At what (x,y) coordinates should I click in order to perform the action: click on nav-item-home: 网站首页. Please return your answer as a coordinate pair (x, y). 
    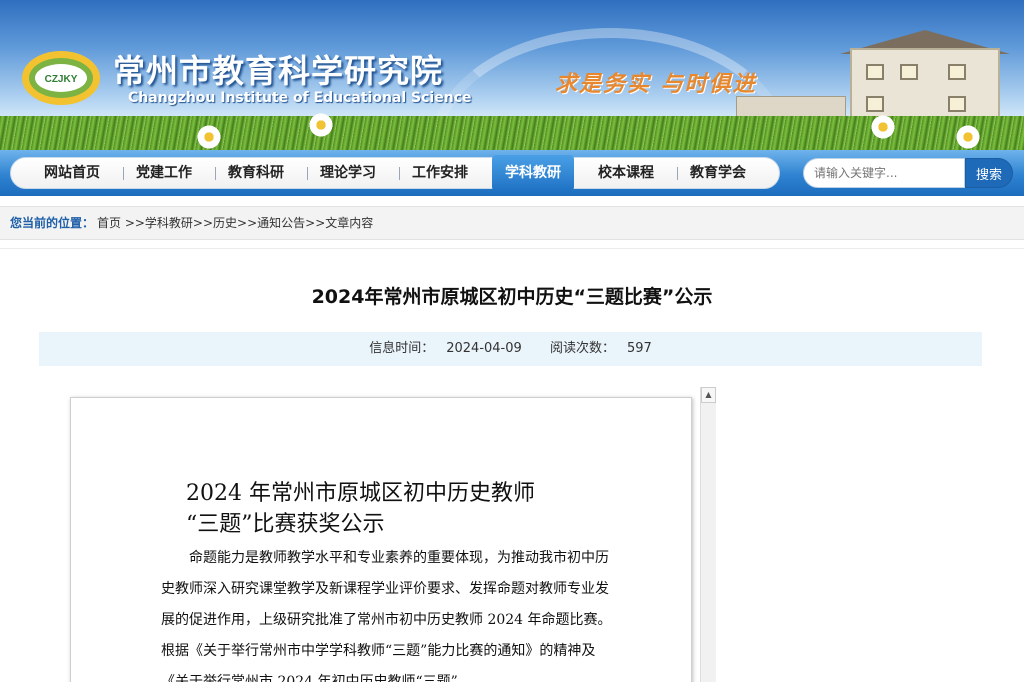
    Looking at the image, I should click on (72, 173).